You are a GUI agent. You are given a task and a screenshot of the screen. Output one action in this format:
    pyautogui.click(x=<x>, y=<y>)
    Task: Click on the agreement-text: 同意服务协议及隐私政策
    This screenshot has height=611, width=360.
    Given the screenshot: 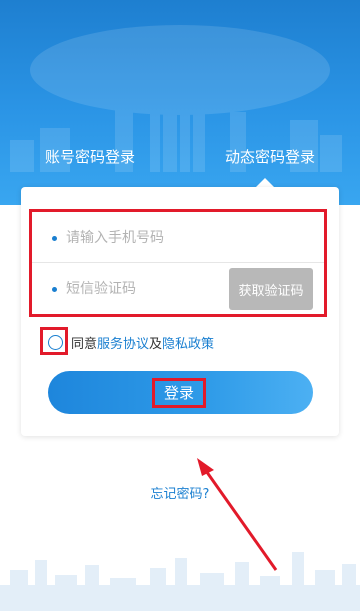 What is the action you would take?
    pyautogui.click(x=142, y=342)
    